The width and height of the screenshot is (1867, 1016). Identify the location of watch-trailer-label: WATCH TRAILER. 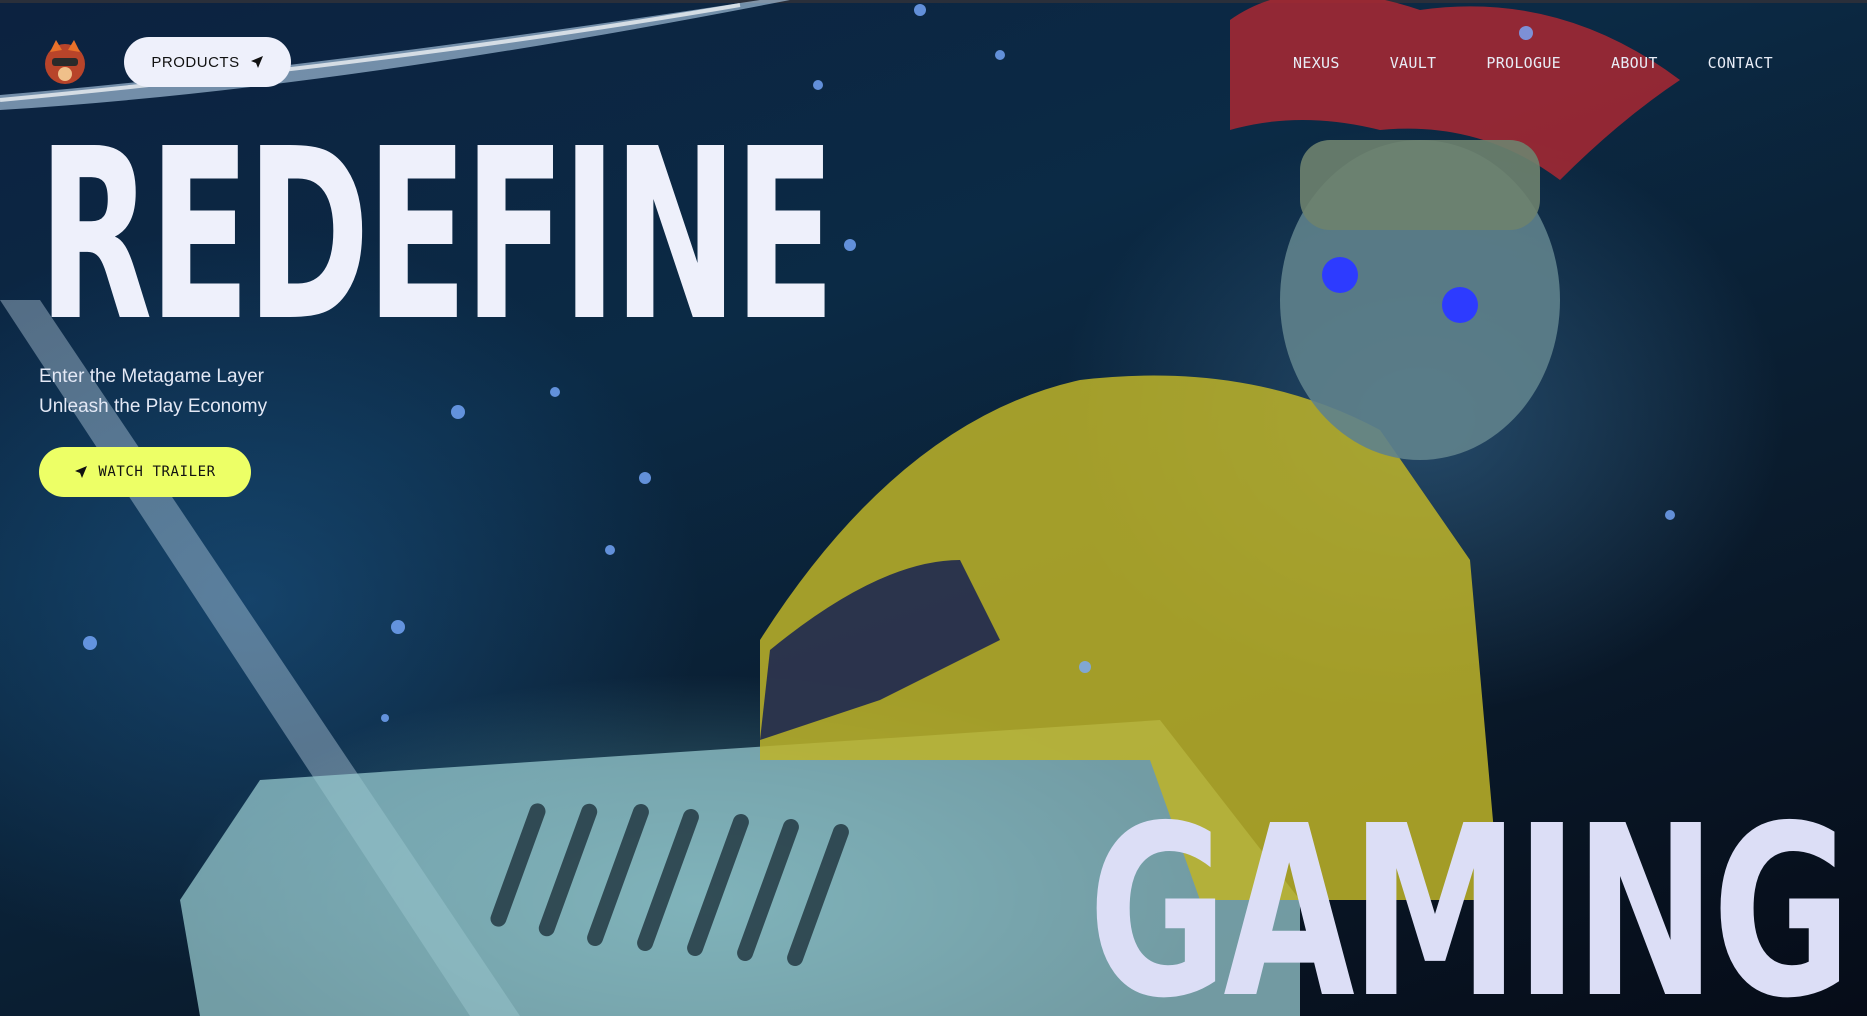
(157, 472).